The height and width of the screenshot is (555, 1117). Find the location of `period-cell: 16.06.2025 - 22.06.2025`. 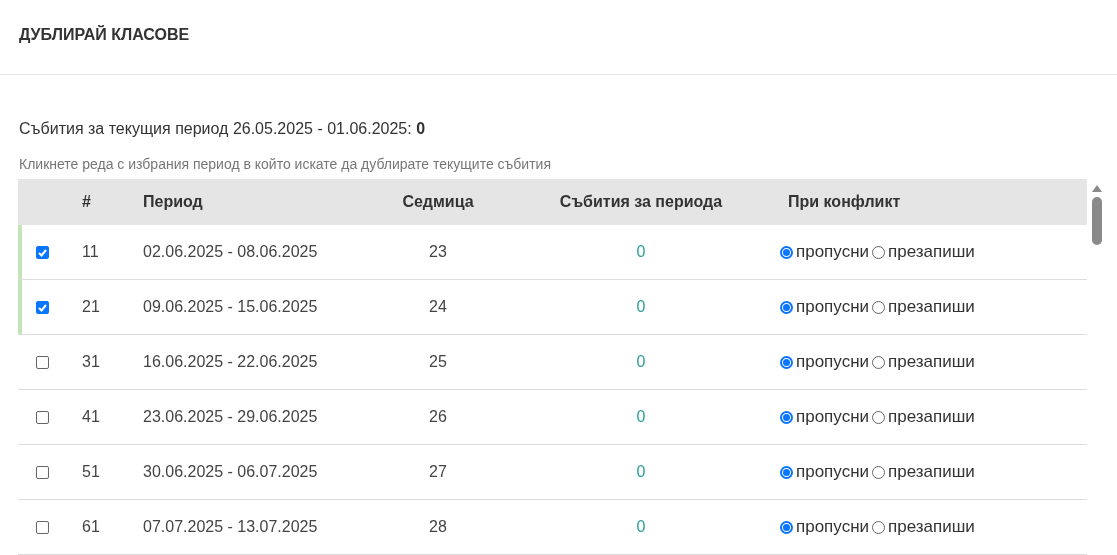

period-cell: 16.06.2025 - 22.06.2025 is located at coordinates (230, 361).